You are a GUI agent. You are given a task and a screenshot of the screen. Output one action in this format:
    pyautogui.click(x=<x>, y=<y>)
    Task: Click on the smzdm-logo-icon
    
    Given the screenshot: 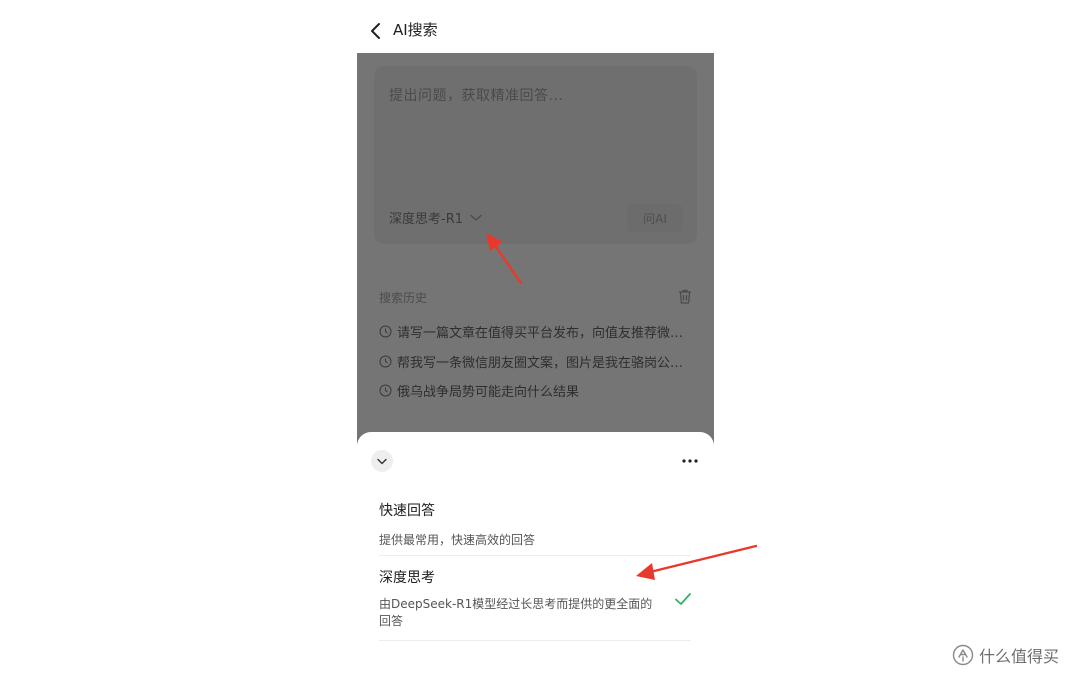 What is the action you would take?
    pyautogui.click(x=963, y=655)
    